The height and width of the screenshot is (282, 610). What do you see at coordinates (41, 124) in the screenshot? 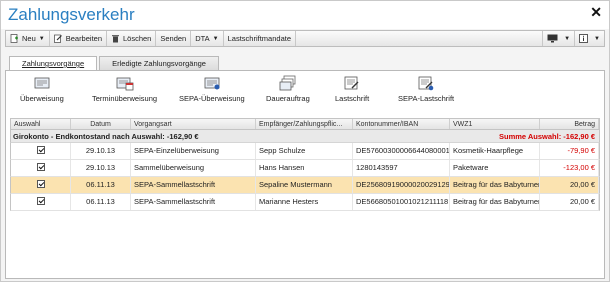
I see `column-header-selection: Auswahl` at bounding box center [41, 124].